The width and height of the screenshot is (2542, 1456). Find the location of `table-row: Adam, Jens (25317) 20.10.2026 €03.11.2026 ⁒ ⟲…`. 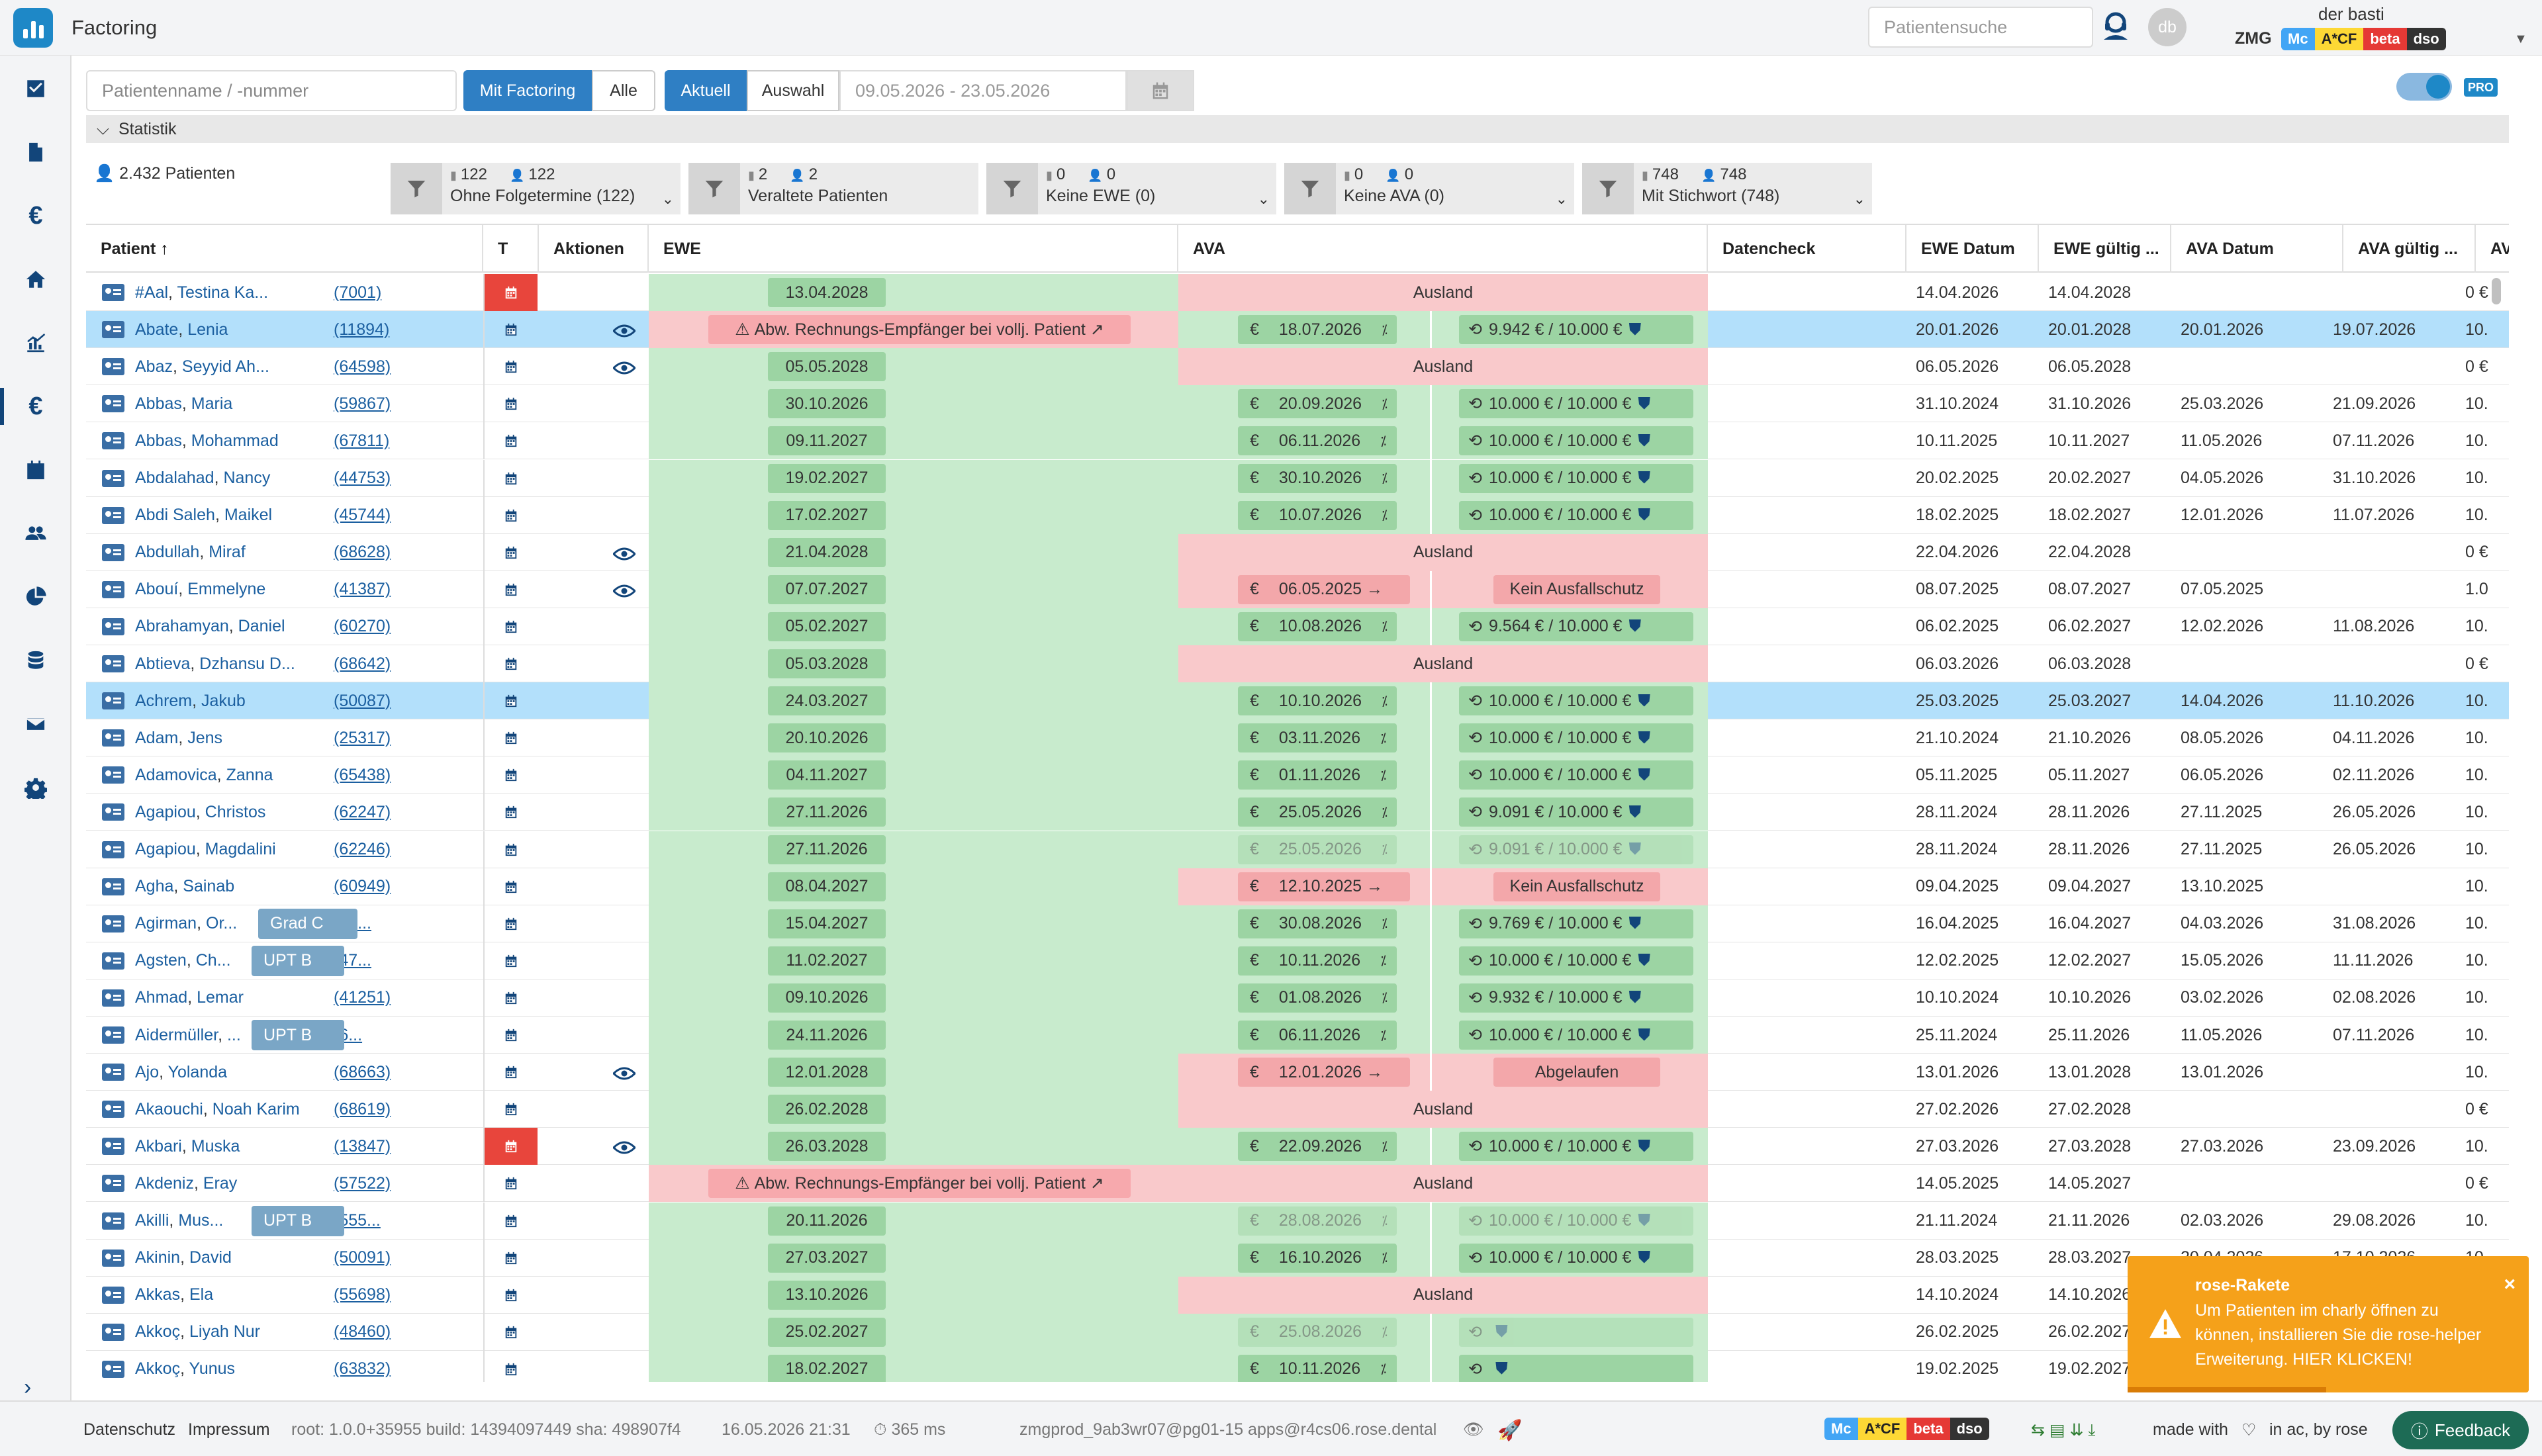

table-row: Adam, Jens (25317) 20.10.2026 €03.11.2026 ⁒ ⟲… is located at coordinates (1298, 738).